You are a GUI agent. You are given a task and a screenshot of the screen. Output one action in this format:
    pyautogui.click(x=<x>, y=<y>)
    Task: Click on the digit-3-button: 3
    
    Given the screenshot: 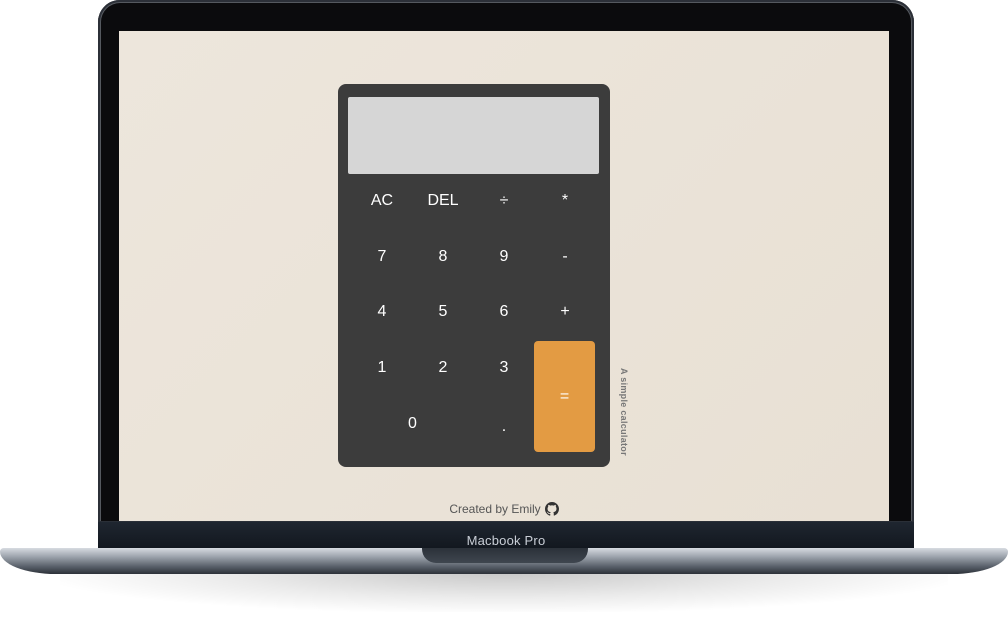 What is the action you would take?
    pyautogui.click(x=504, y=368)
    